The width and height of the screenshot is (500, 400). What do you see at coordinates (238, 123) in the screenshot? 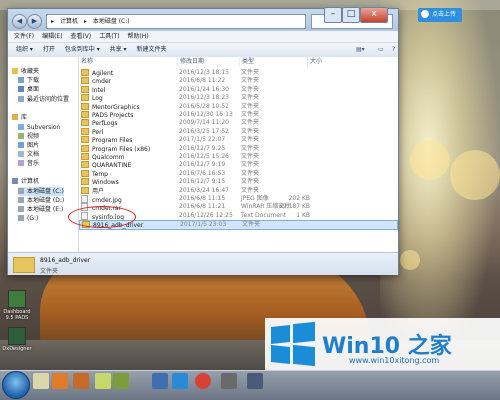
I see `file-row: PerfLogs 2009/7/14 11:20 文件夹` at bounding box center [238, 123].